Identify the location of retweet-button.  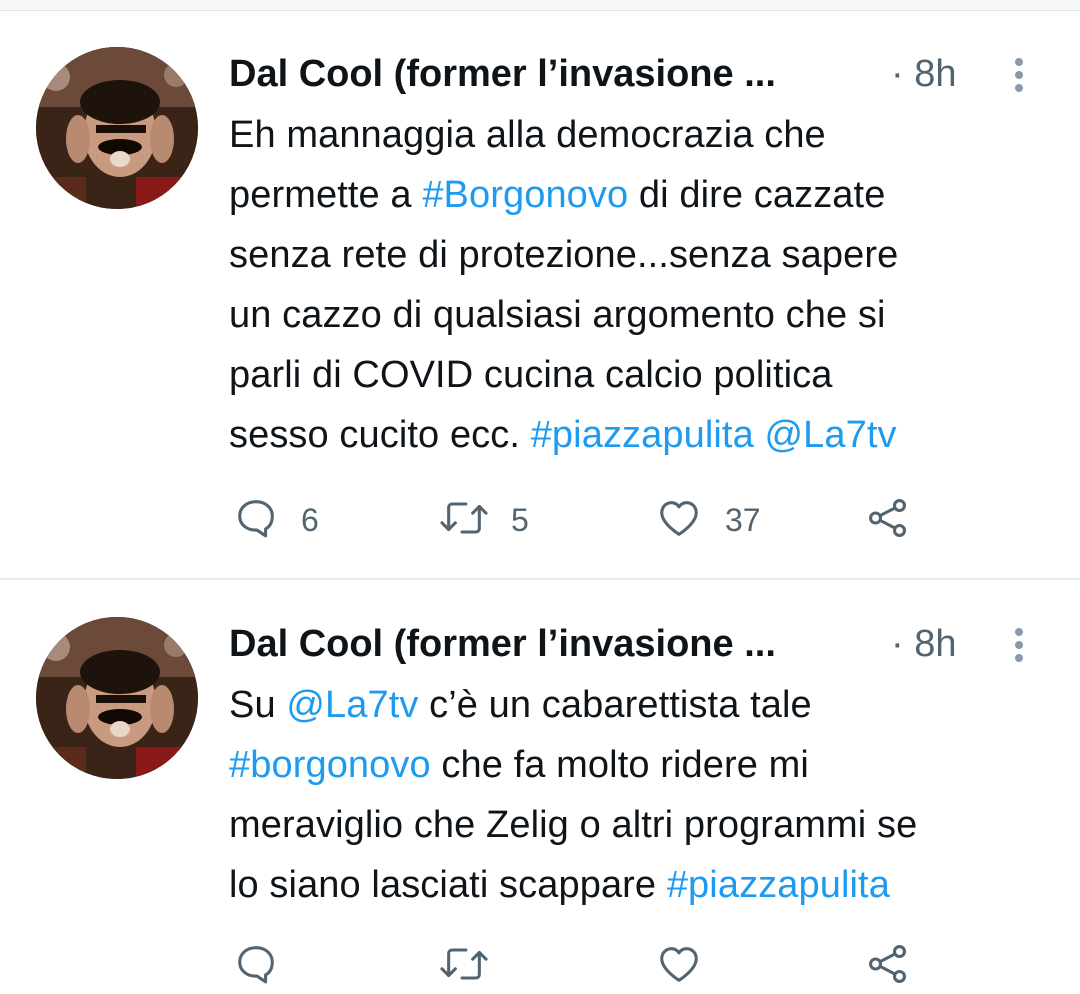
(464, 966).